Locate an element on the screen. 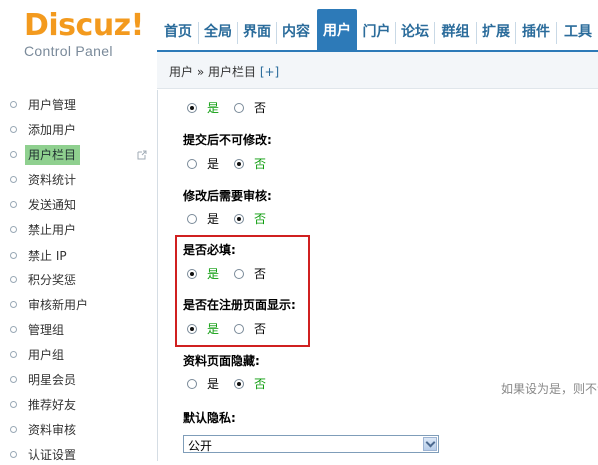 This screenshot has height=465, width=598. sidebar-item-profile-review: 资料审核 is located at coordinates (82, 430).